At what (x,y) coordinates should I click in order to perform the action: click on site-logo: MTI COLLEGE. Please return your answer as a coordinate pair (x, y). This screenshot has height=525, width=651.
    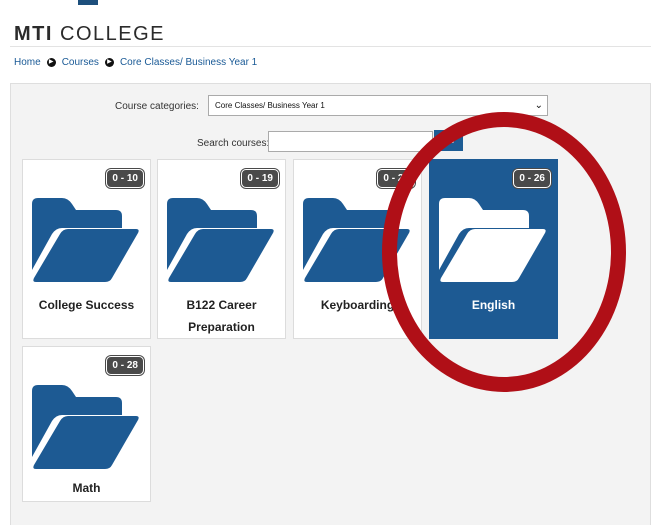
    Looking at the image, I should click on (89, 34).